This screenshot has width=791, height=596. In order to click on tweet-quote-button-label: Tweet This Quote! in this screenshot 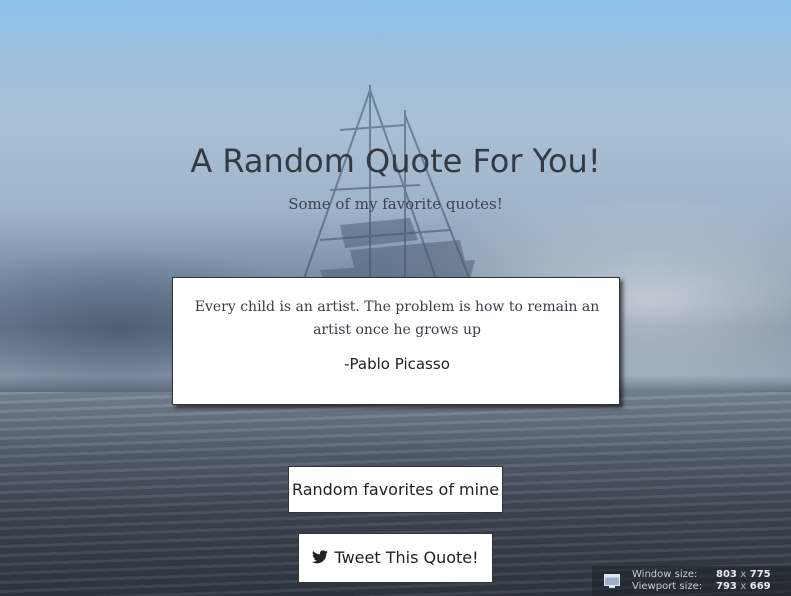, I will do `click(406, 557)`.